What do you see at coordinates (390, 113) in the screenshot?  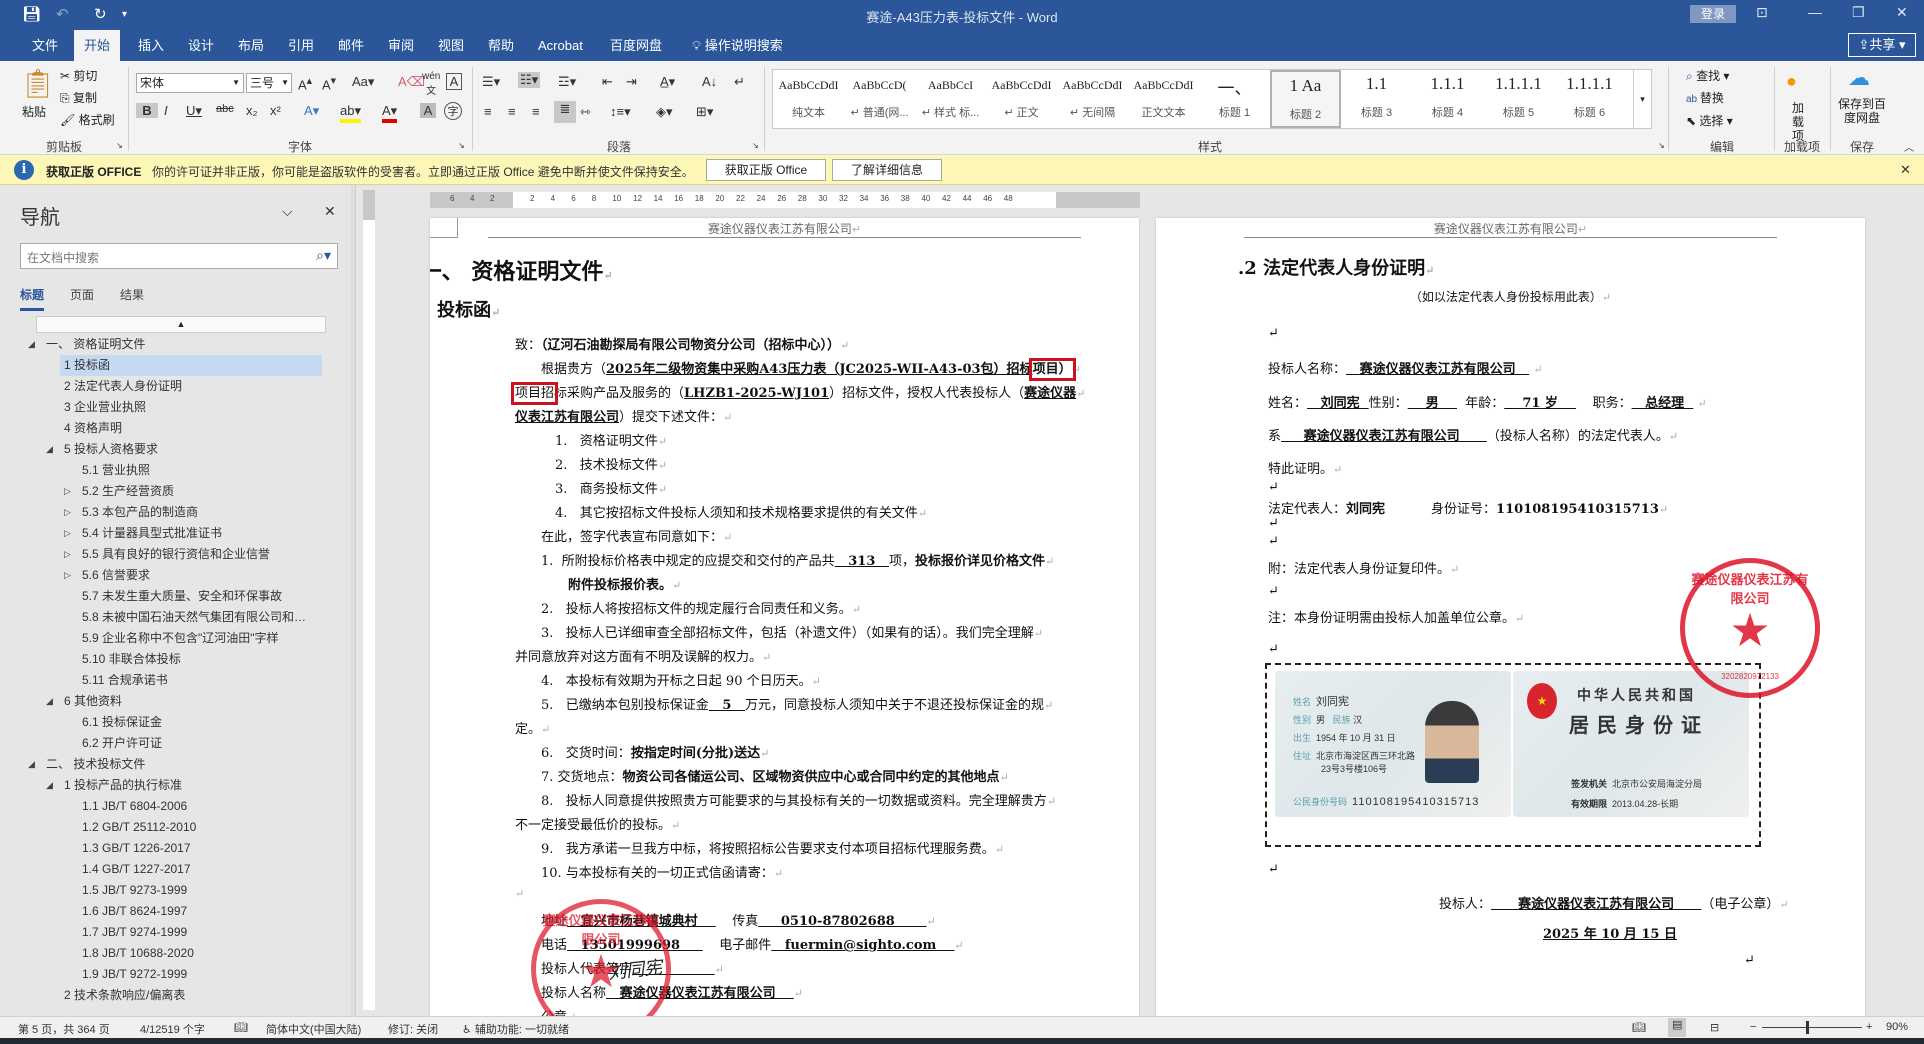 I see `font-color-icon: A▾` at bounding box center [390, 113].